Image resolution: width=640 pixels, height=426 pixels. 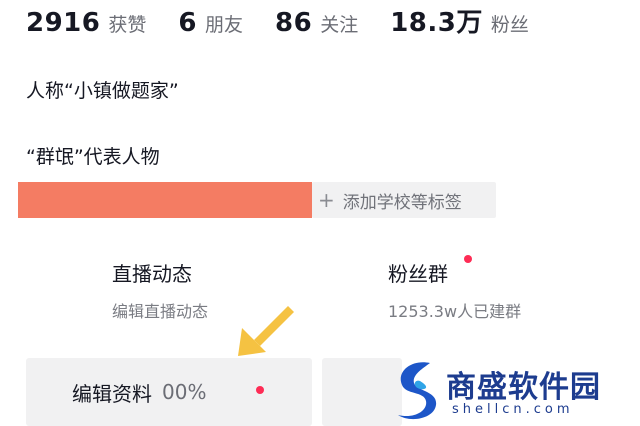 What do you see at coordinates (316, 23) in the screenshot?
I see `following-stat: 86 关注` at bounding box center [316, 23].